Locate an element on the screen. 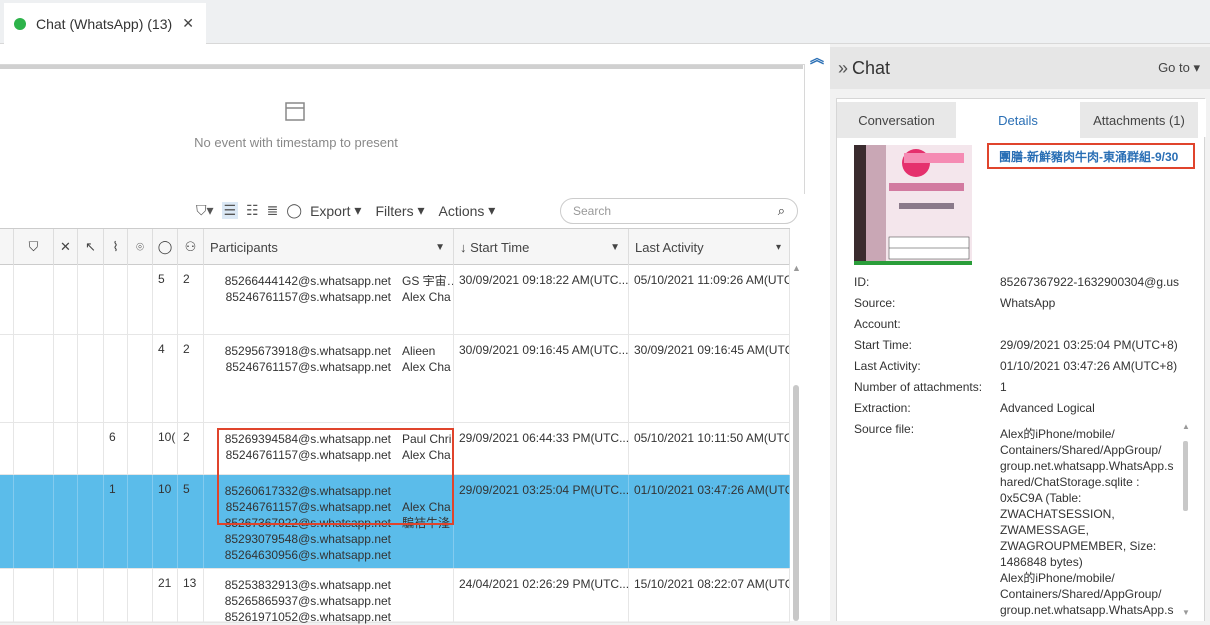  scroll-down-icon: ▼ is located at coordinates (1186, 612).